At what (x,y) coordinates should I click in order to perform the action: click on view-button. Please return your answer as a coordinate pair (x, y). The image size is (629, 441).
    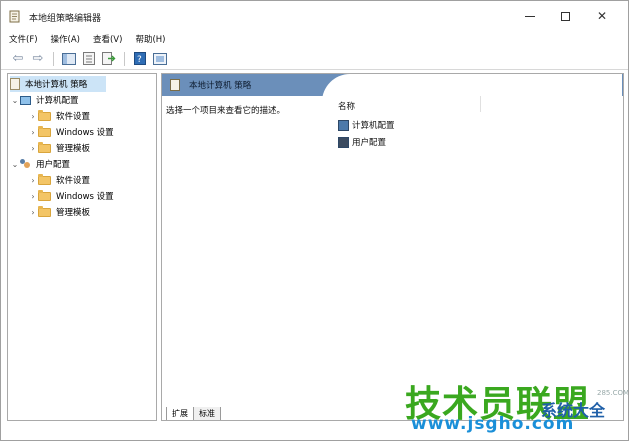
    Looking at the image, I should click on (160, 59).